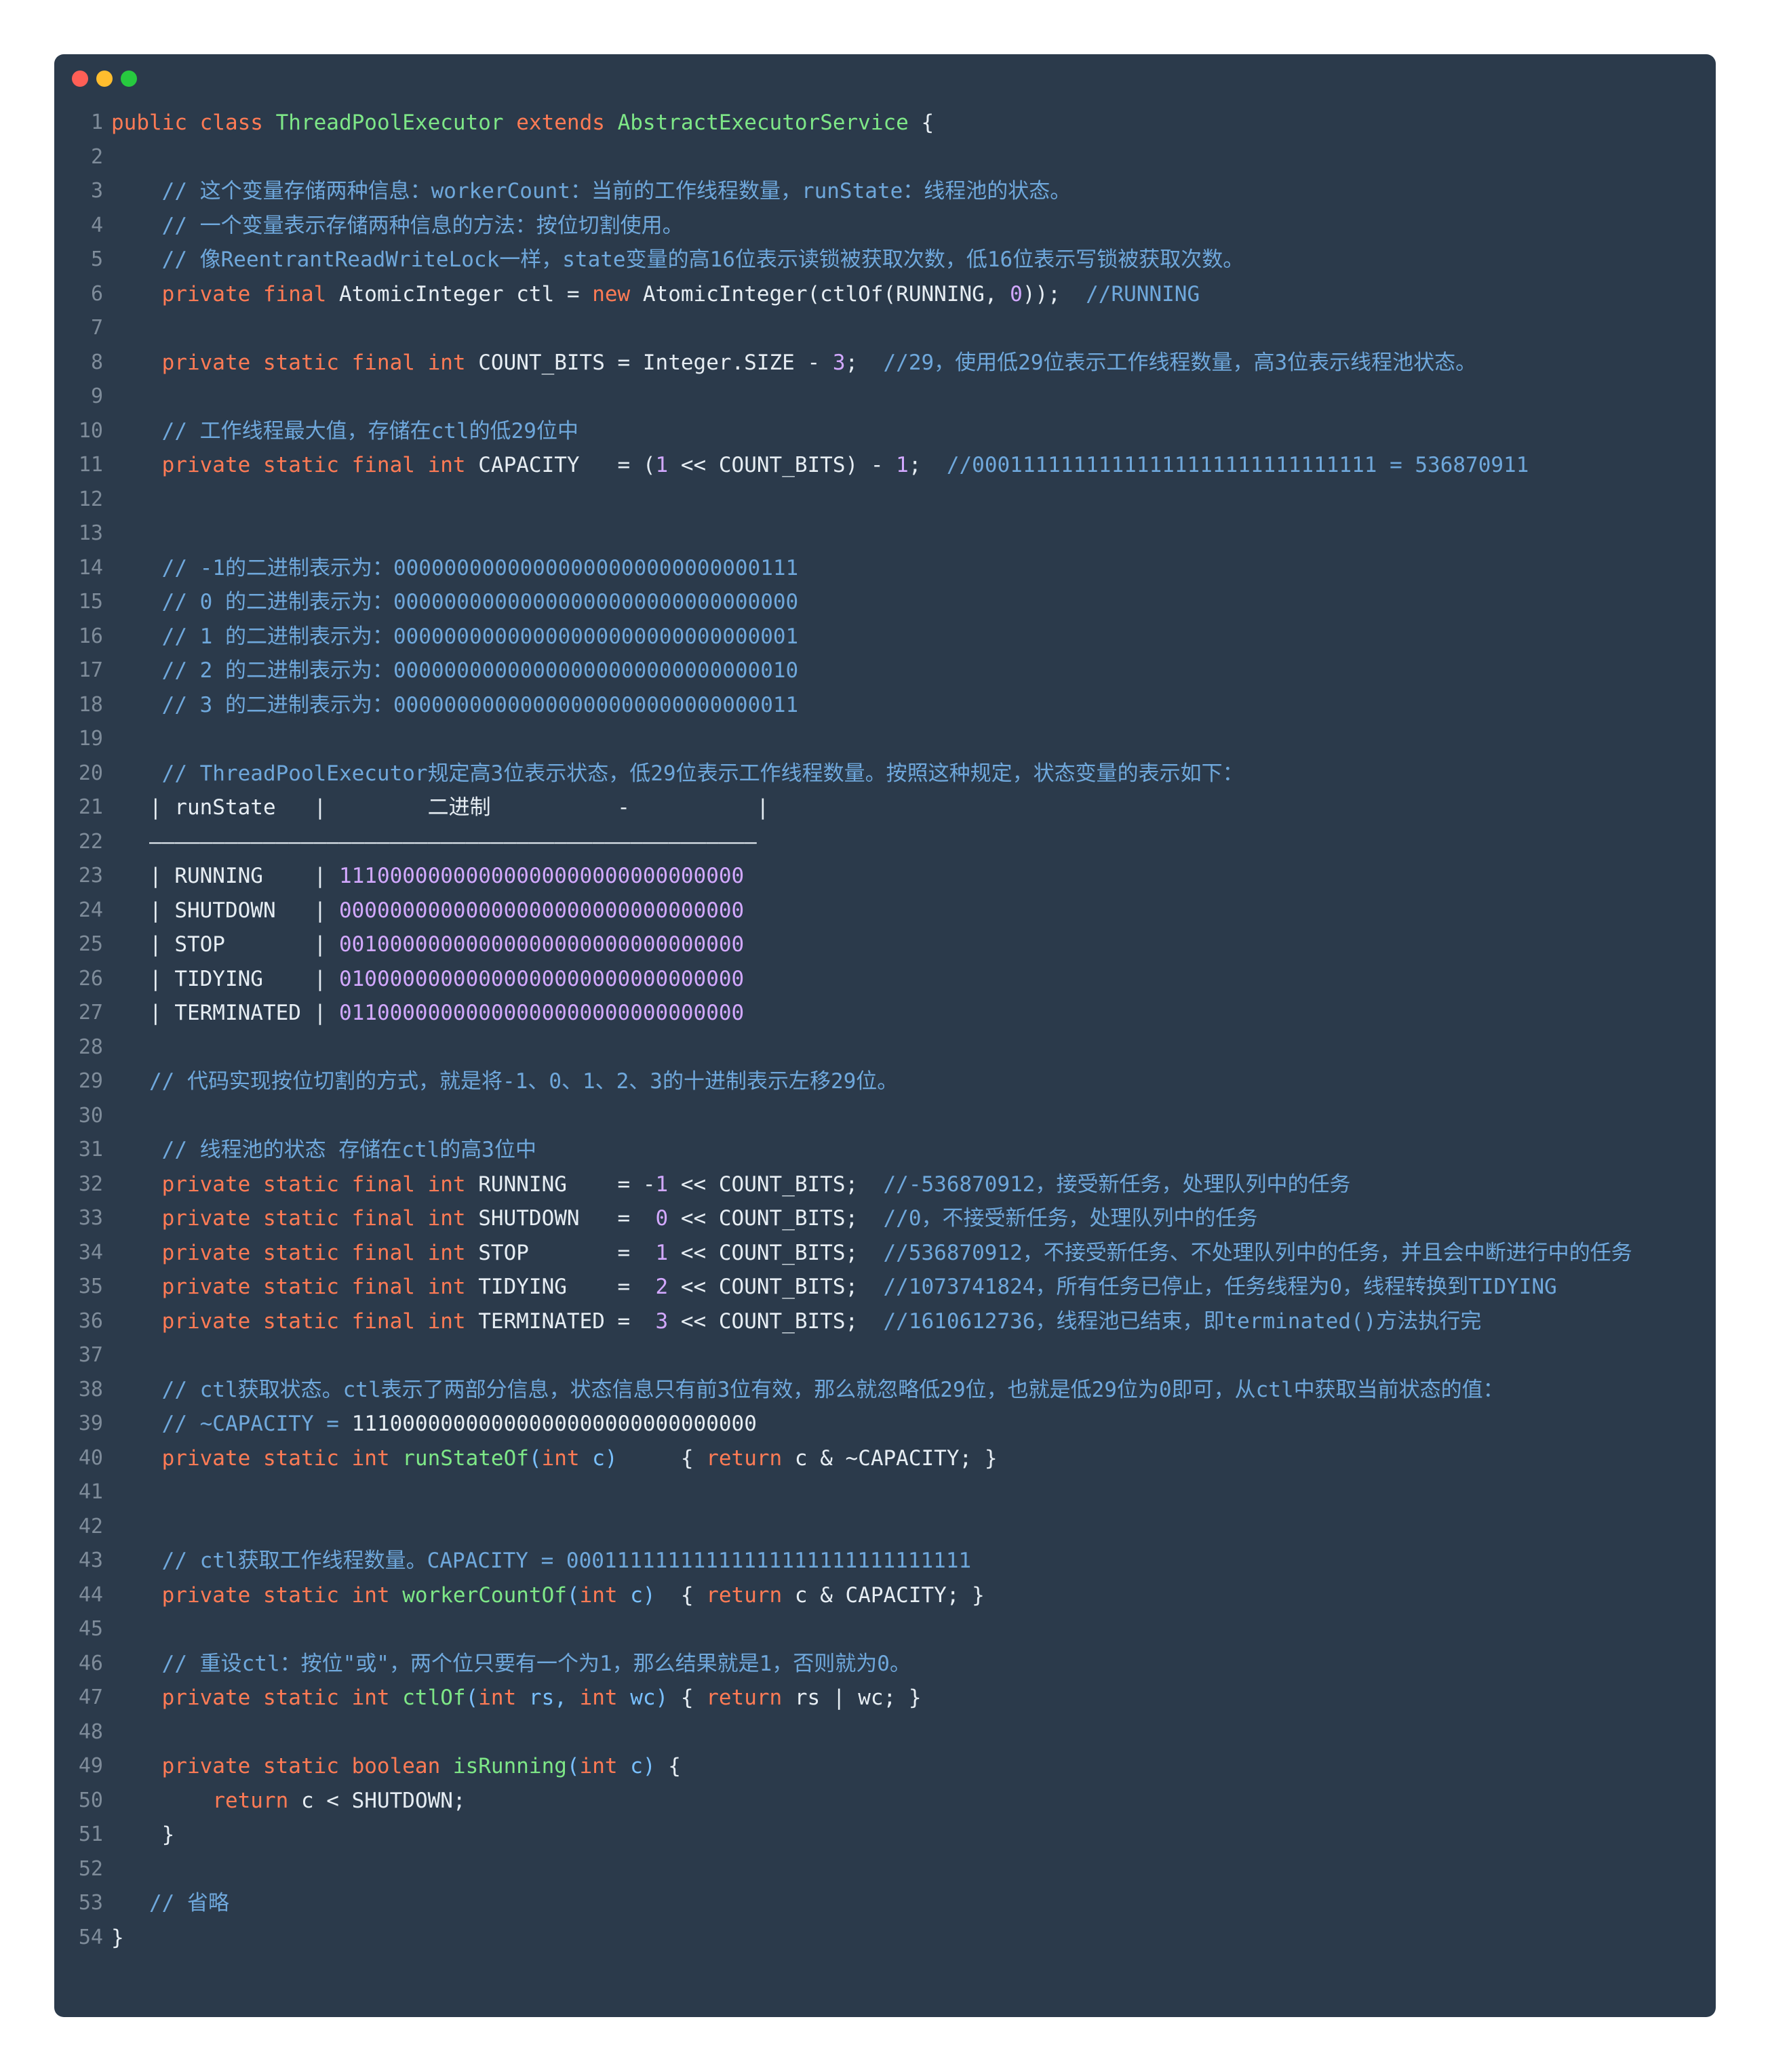 The width and height of the screenshot is (1770, 2072). Describe the element at coordinates (250, 293) in the screenshot. I see `code-token: private final` at that location.